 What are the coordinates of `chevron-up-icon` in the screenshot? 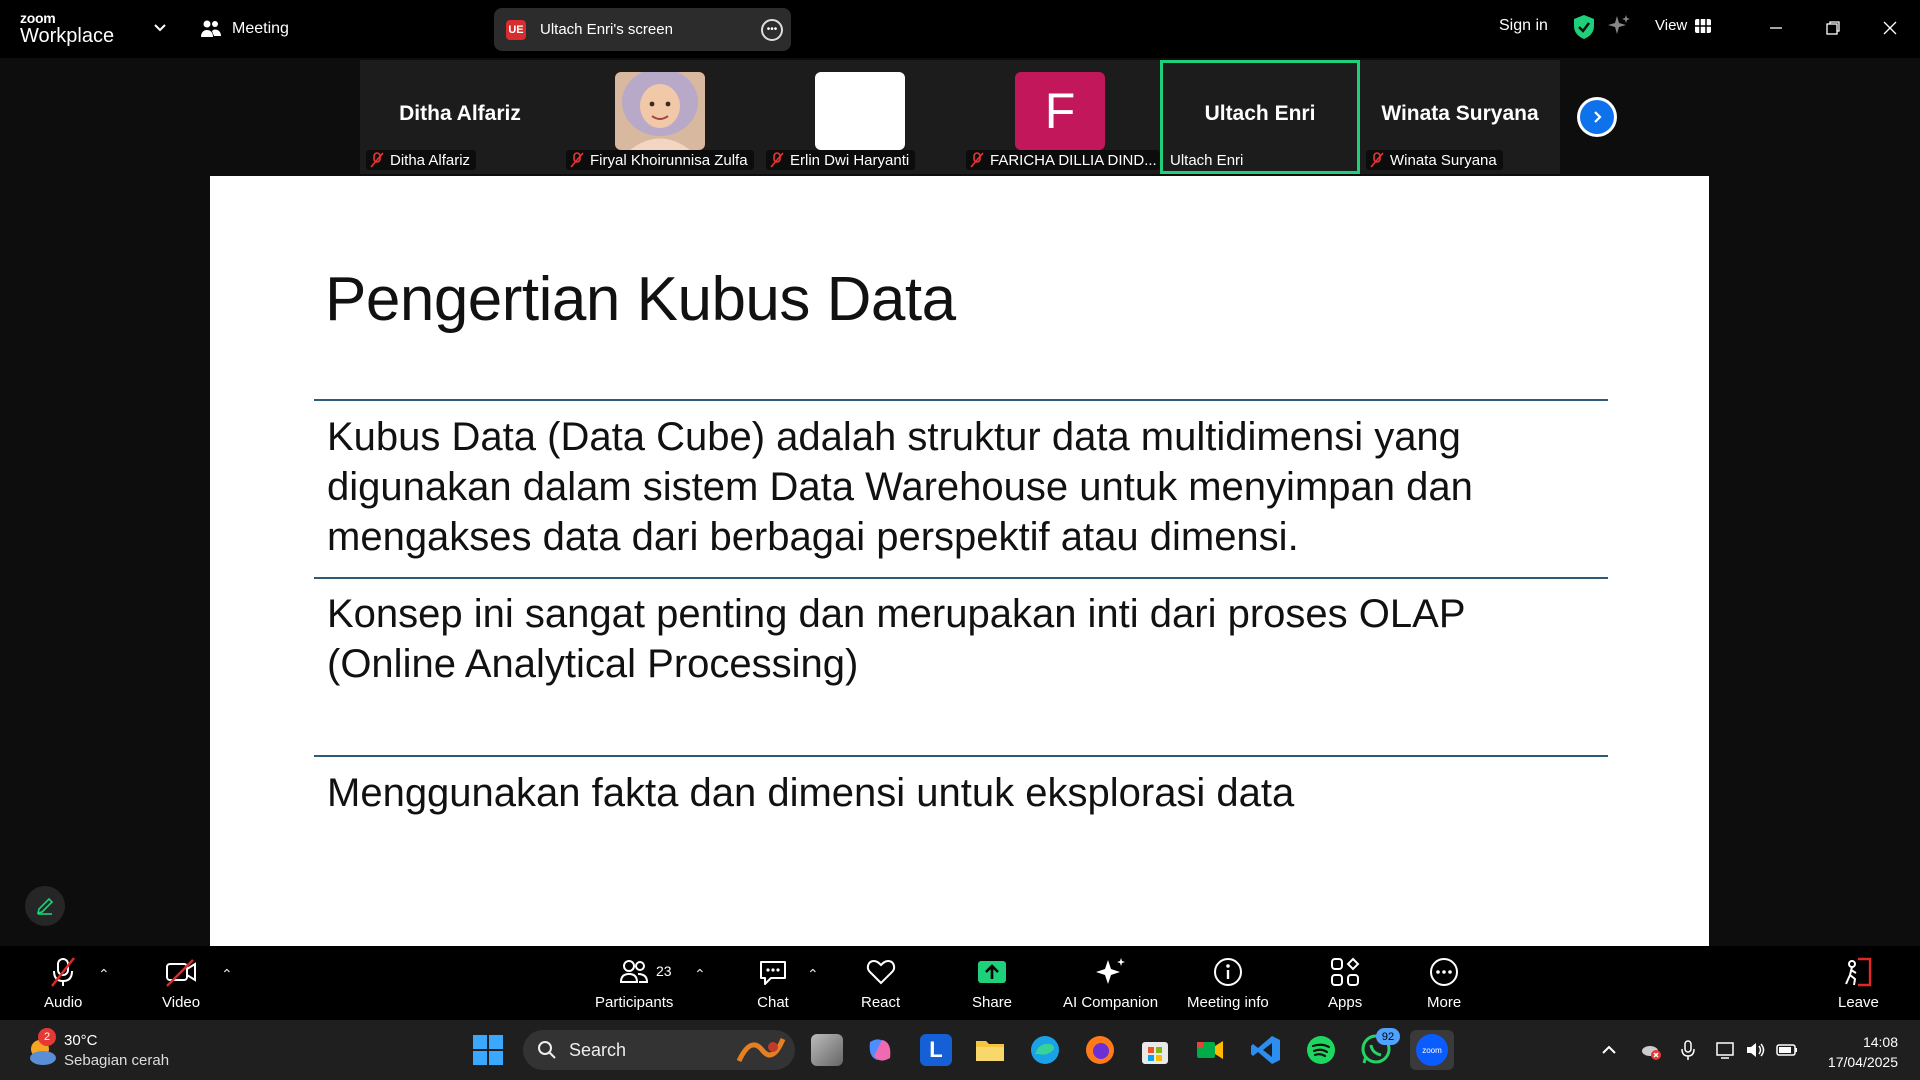 It's located at (1609, 1050).